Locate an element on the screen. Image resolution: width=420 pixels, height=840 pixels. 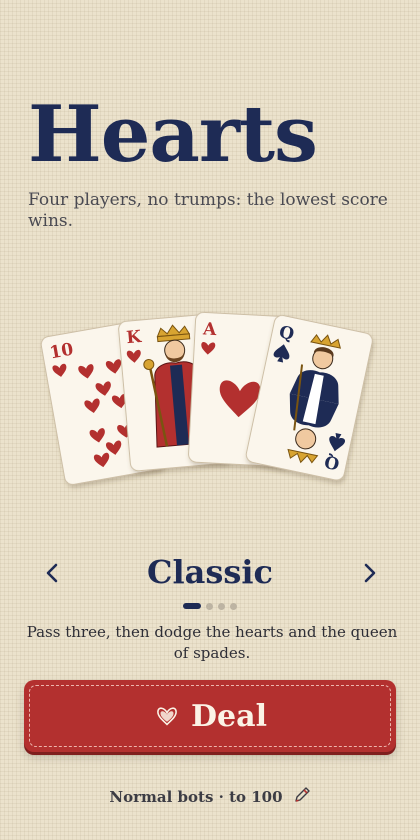
page-dot-active is located at coordinates (192, 606).